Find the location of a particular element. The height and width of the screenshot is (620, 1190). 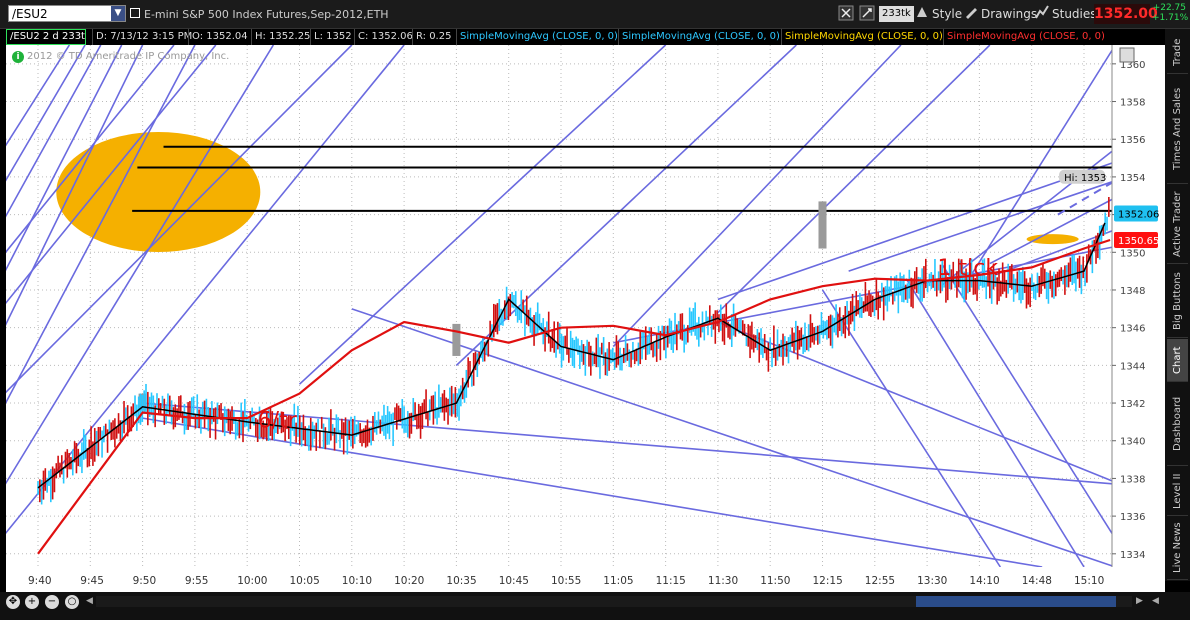

info-range: R: 0.25 is located at coordinates (431, 37).